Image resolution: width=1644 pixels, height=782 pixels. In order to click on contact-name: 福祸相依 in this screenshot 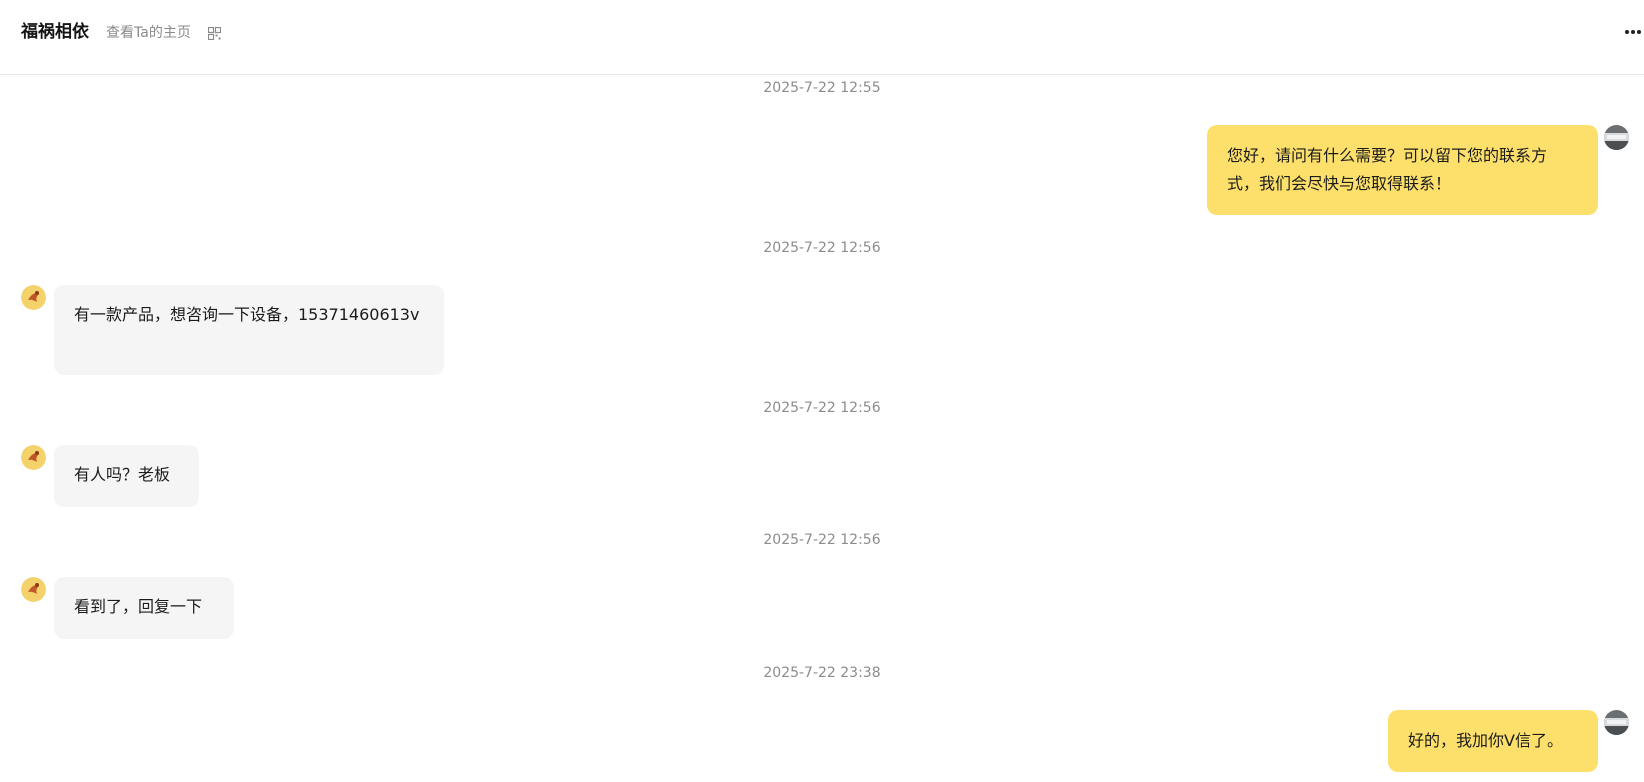, I will do `click(55, 32)`.